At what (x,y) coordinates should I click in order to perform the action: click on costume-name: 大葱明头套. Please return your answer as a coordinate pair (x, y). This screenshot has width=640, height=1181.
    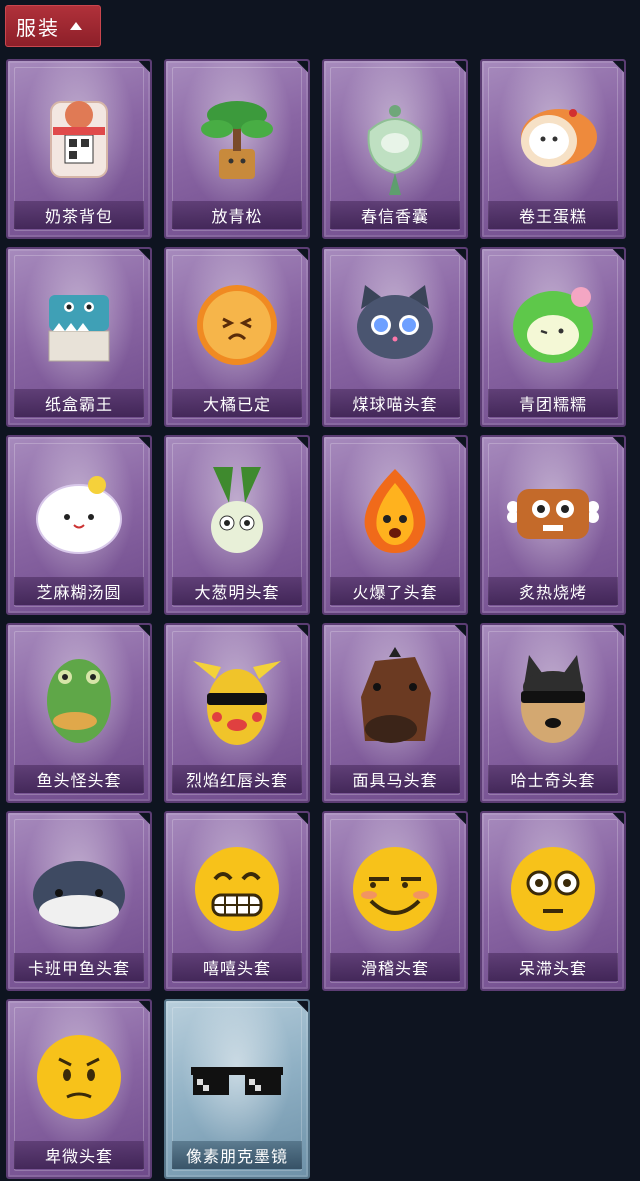
    Looking at the image, I should click on (237, 591).